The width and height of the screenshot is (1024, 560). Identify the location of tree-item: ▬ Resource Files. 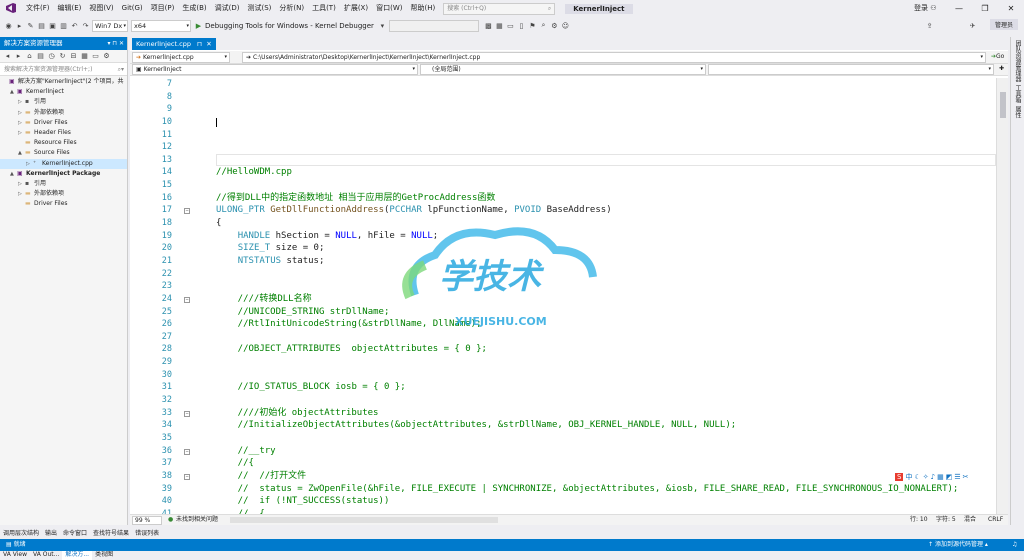
(63, 143).